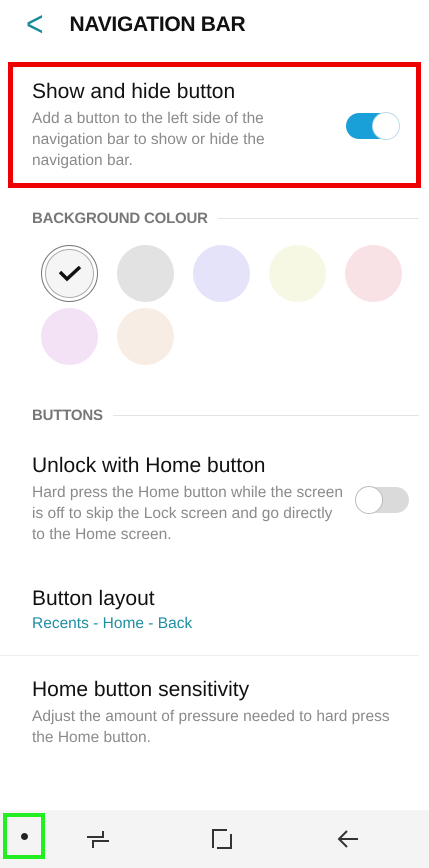 The image size is (429, 868). I want to click on setting-title: Show and hide button, so click(134, 92).